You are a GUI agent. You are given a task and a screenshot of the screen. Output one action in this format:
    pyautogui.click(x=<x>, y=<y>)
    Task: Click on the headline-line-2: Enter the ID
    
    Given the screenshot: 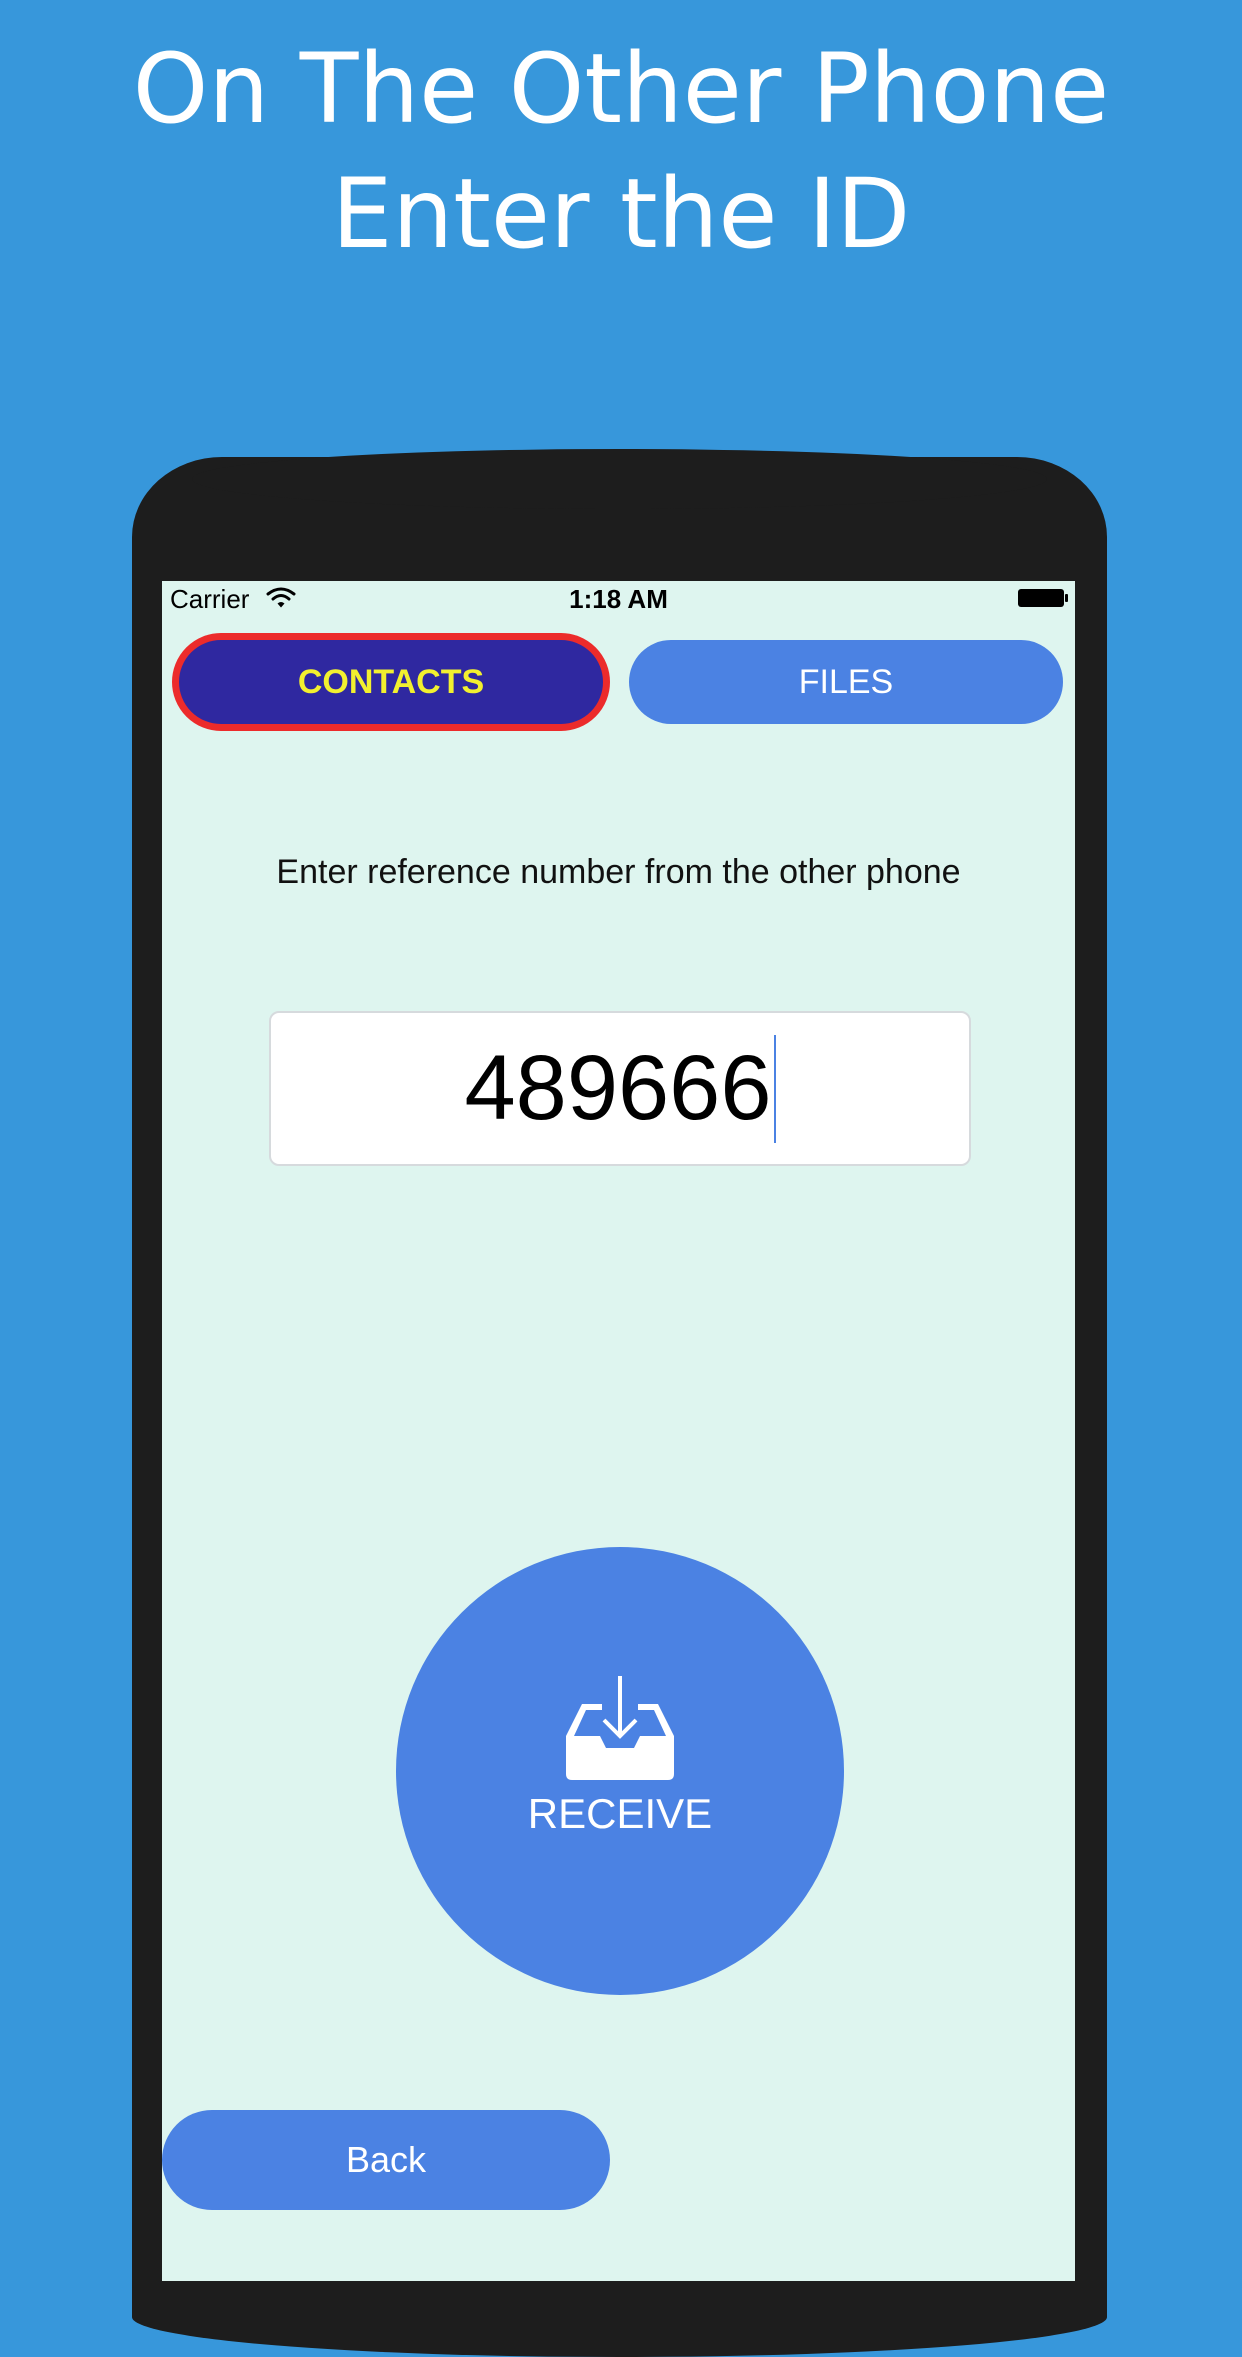 What is the action you would take?
    pyautogui.click(x=621, y=214)
    